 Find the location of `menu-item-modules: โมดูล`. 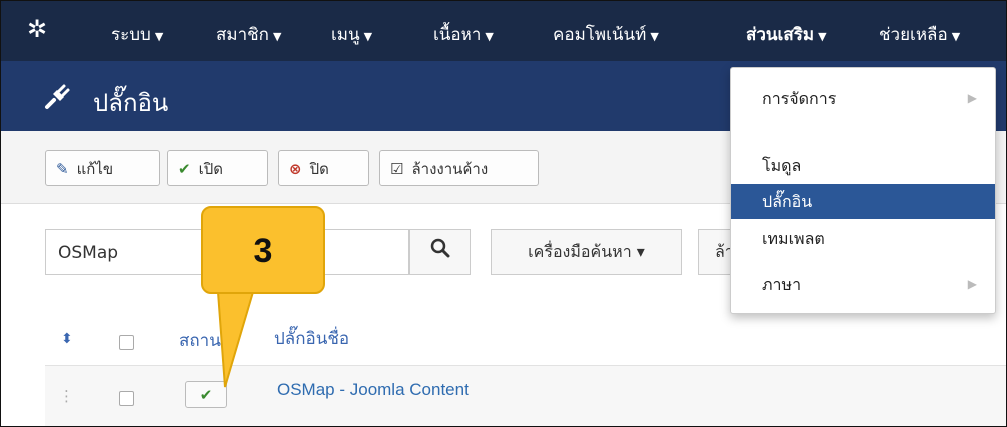

menu-item-modules: โมดูล is located at coordinates (863, 165).